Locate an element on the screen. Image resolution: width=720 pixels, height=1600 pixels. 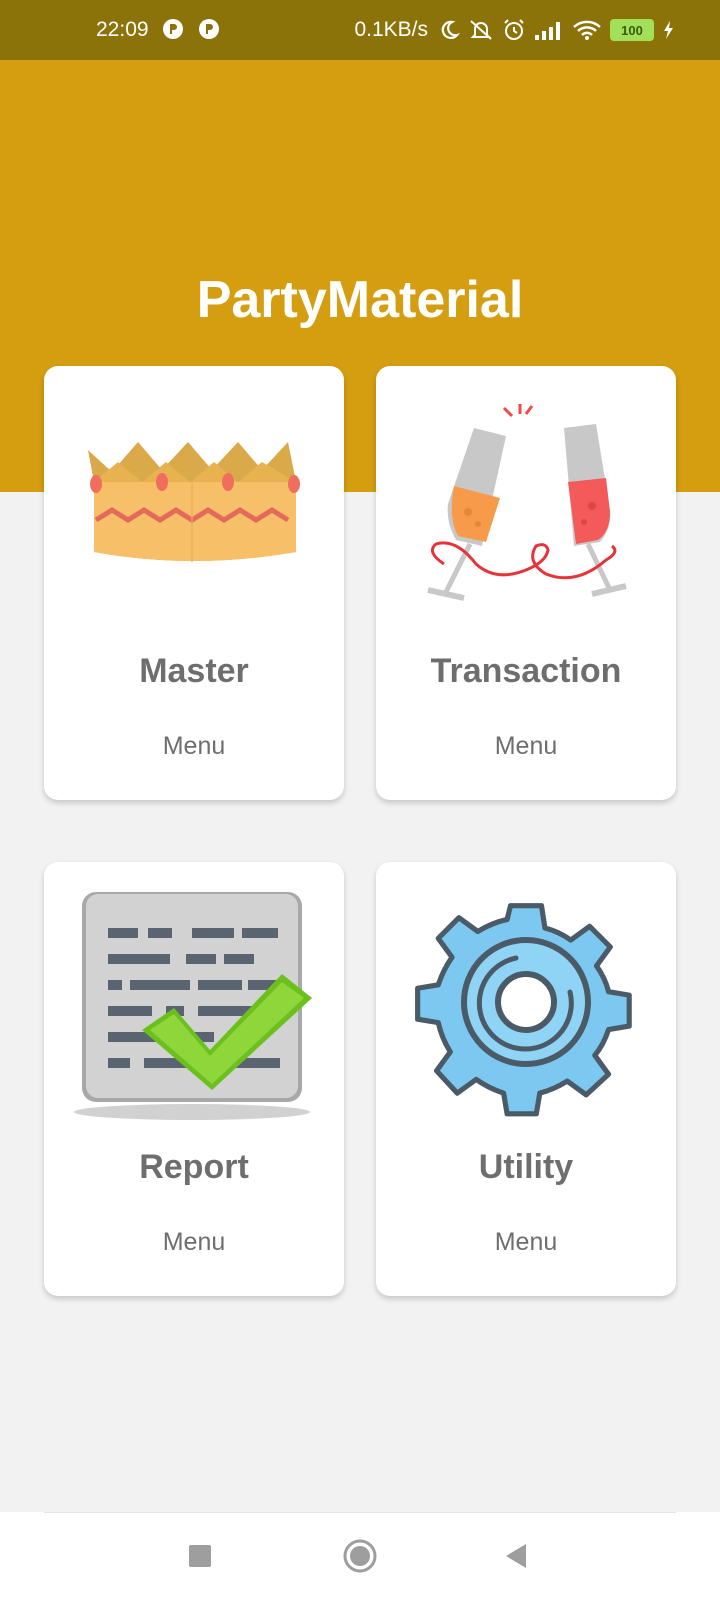
master-subtitle: Menu is located at coordinates (194, 746).